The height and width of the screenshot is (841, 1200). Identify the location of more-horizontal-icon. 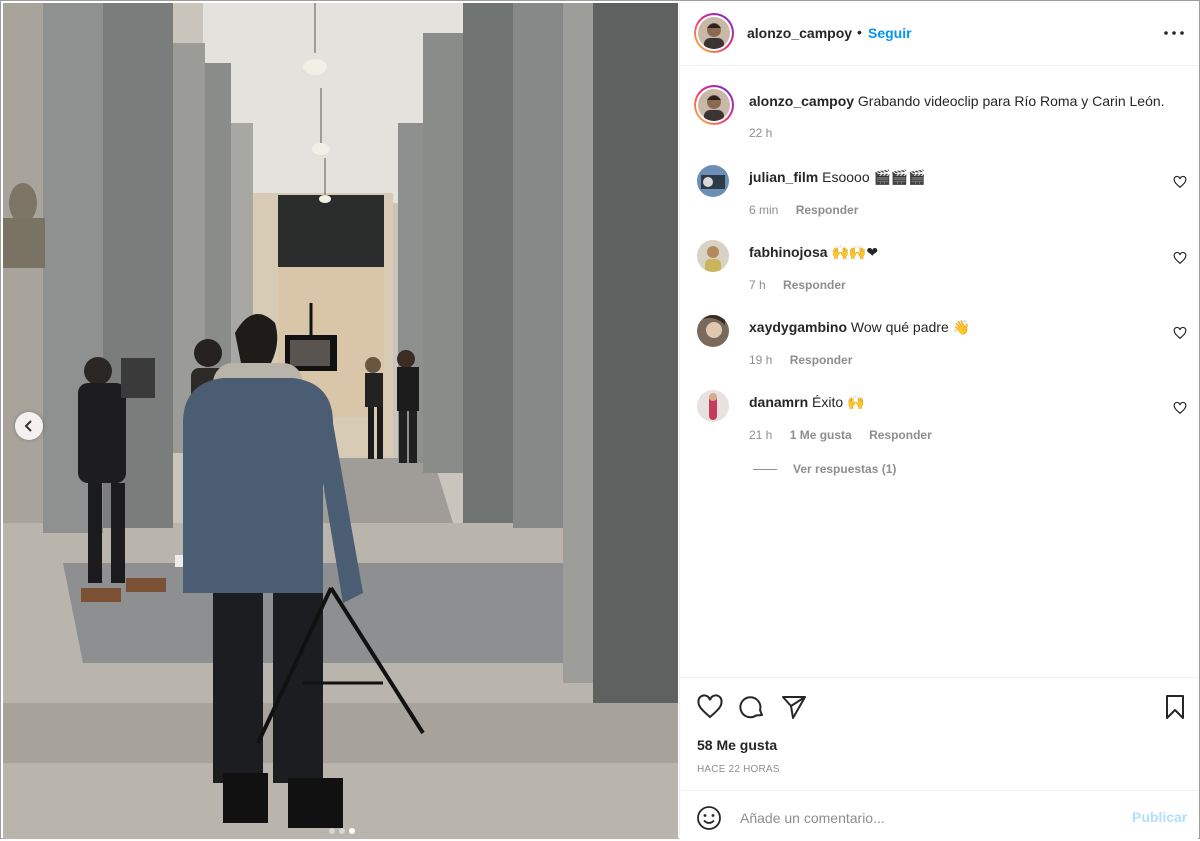
(1174, 33).